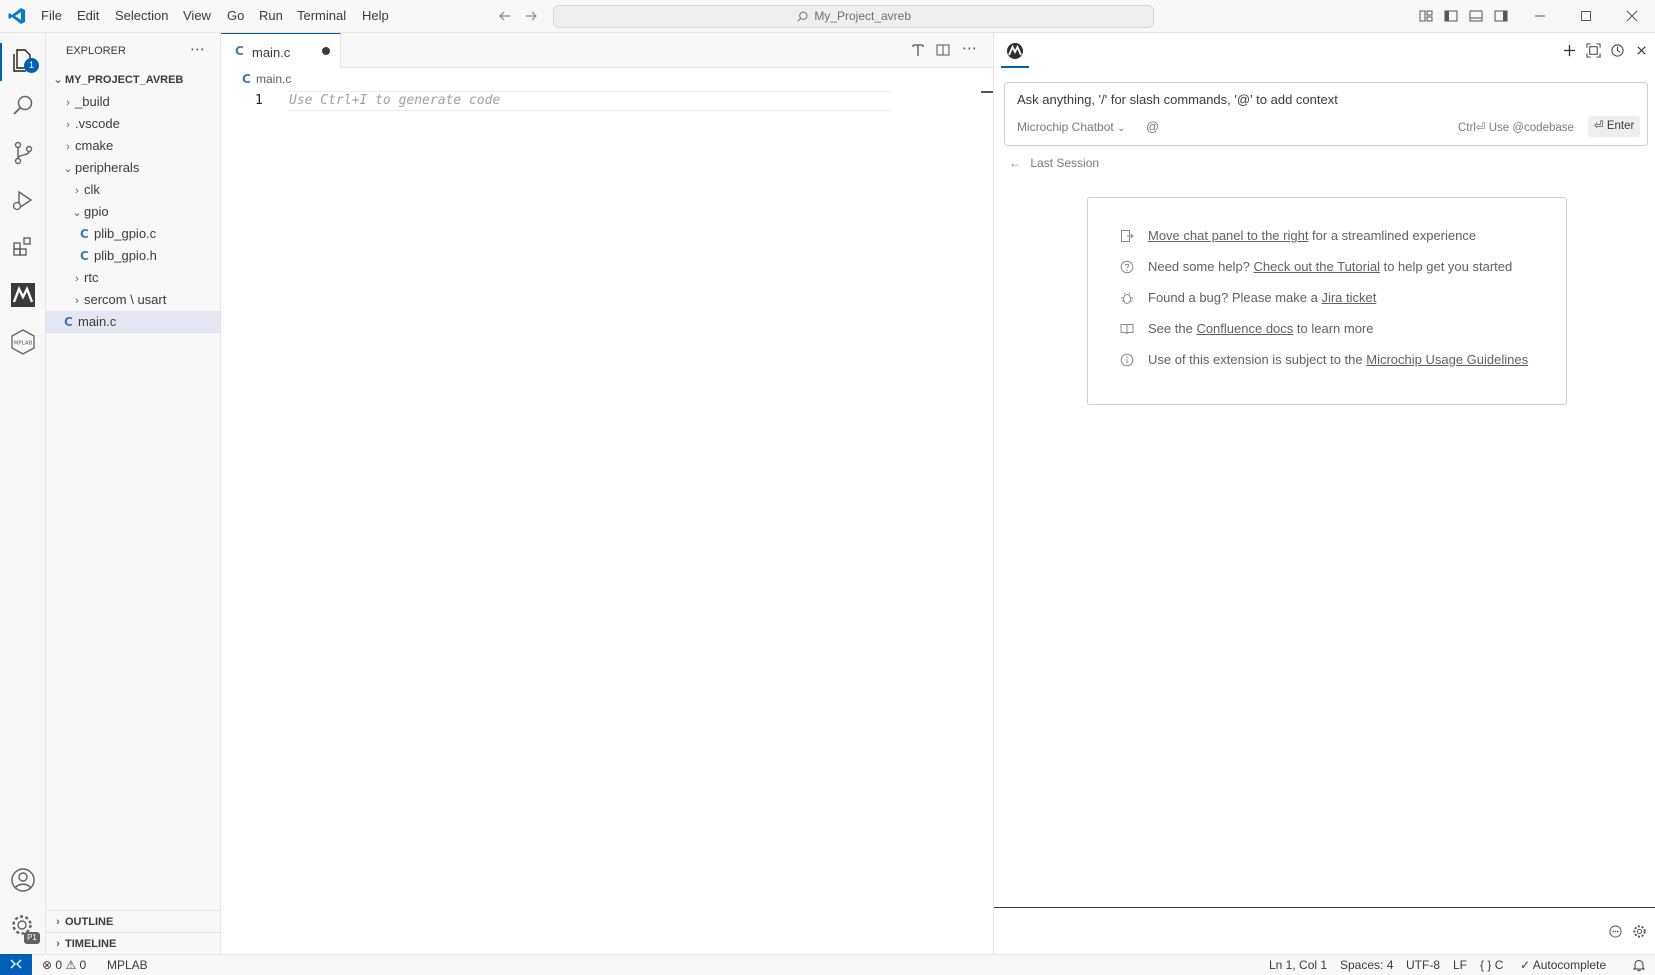 The width and height of the screenshot is (1655, 975). Describe the element at coordinates (77, 213) in the screenshot. I see `chevron-down-icon: ⌄` at that location.